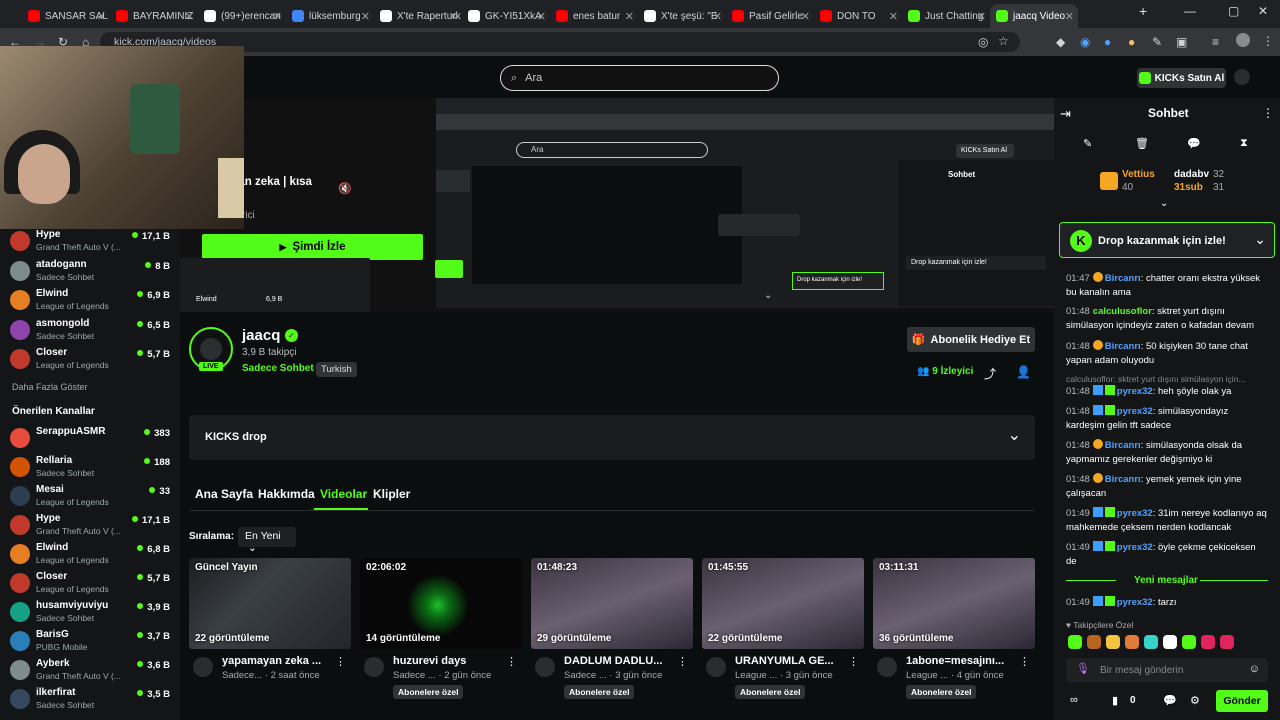  What do you see at coordinates (1242, 77) in the screenshot?
I see `user-avatar` at bounding box center [1242, 77].